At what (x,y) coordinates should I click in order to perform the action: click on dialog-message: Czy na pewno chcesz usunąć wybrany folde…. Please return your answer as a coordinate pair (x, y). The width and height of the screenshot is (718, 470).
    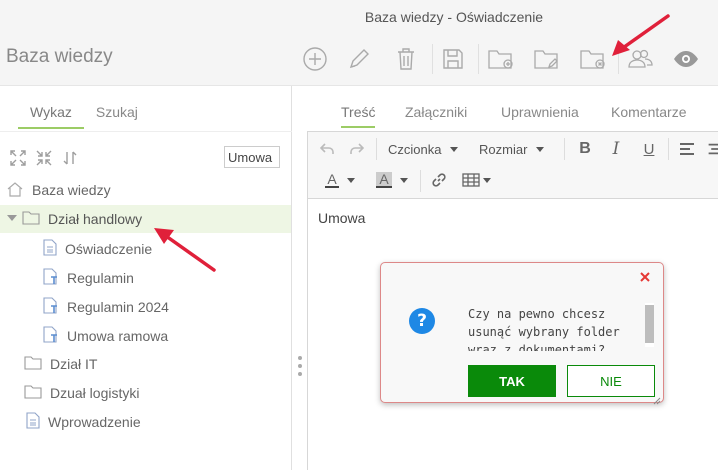
    Looking at the image, I should click on (544, 329).